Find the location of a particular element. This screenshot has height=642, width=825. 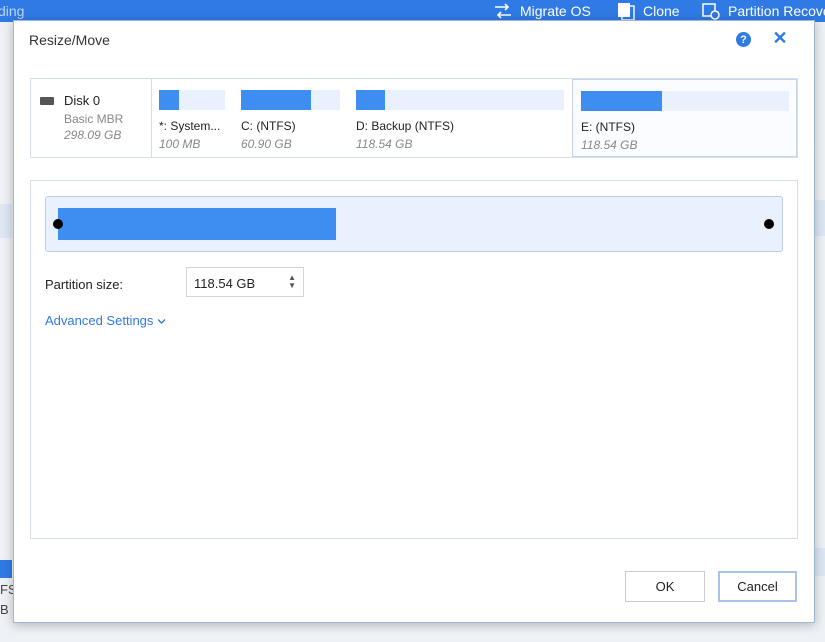

partition-recovery-button: Partition Recove is located at coordinates (763, 11).